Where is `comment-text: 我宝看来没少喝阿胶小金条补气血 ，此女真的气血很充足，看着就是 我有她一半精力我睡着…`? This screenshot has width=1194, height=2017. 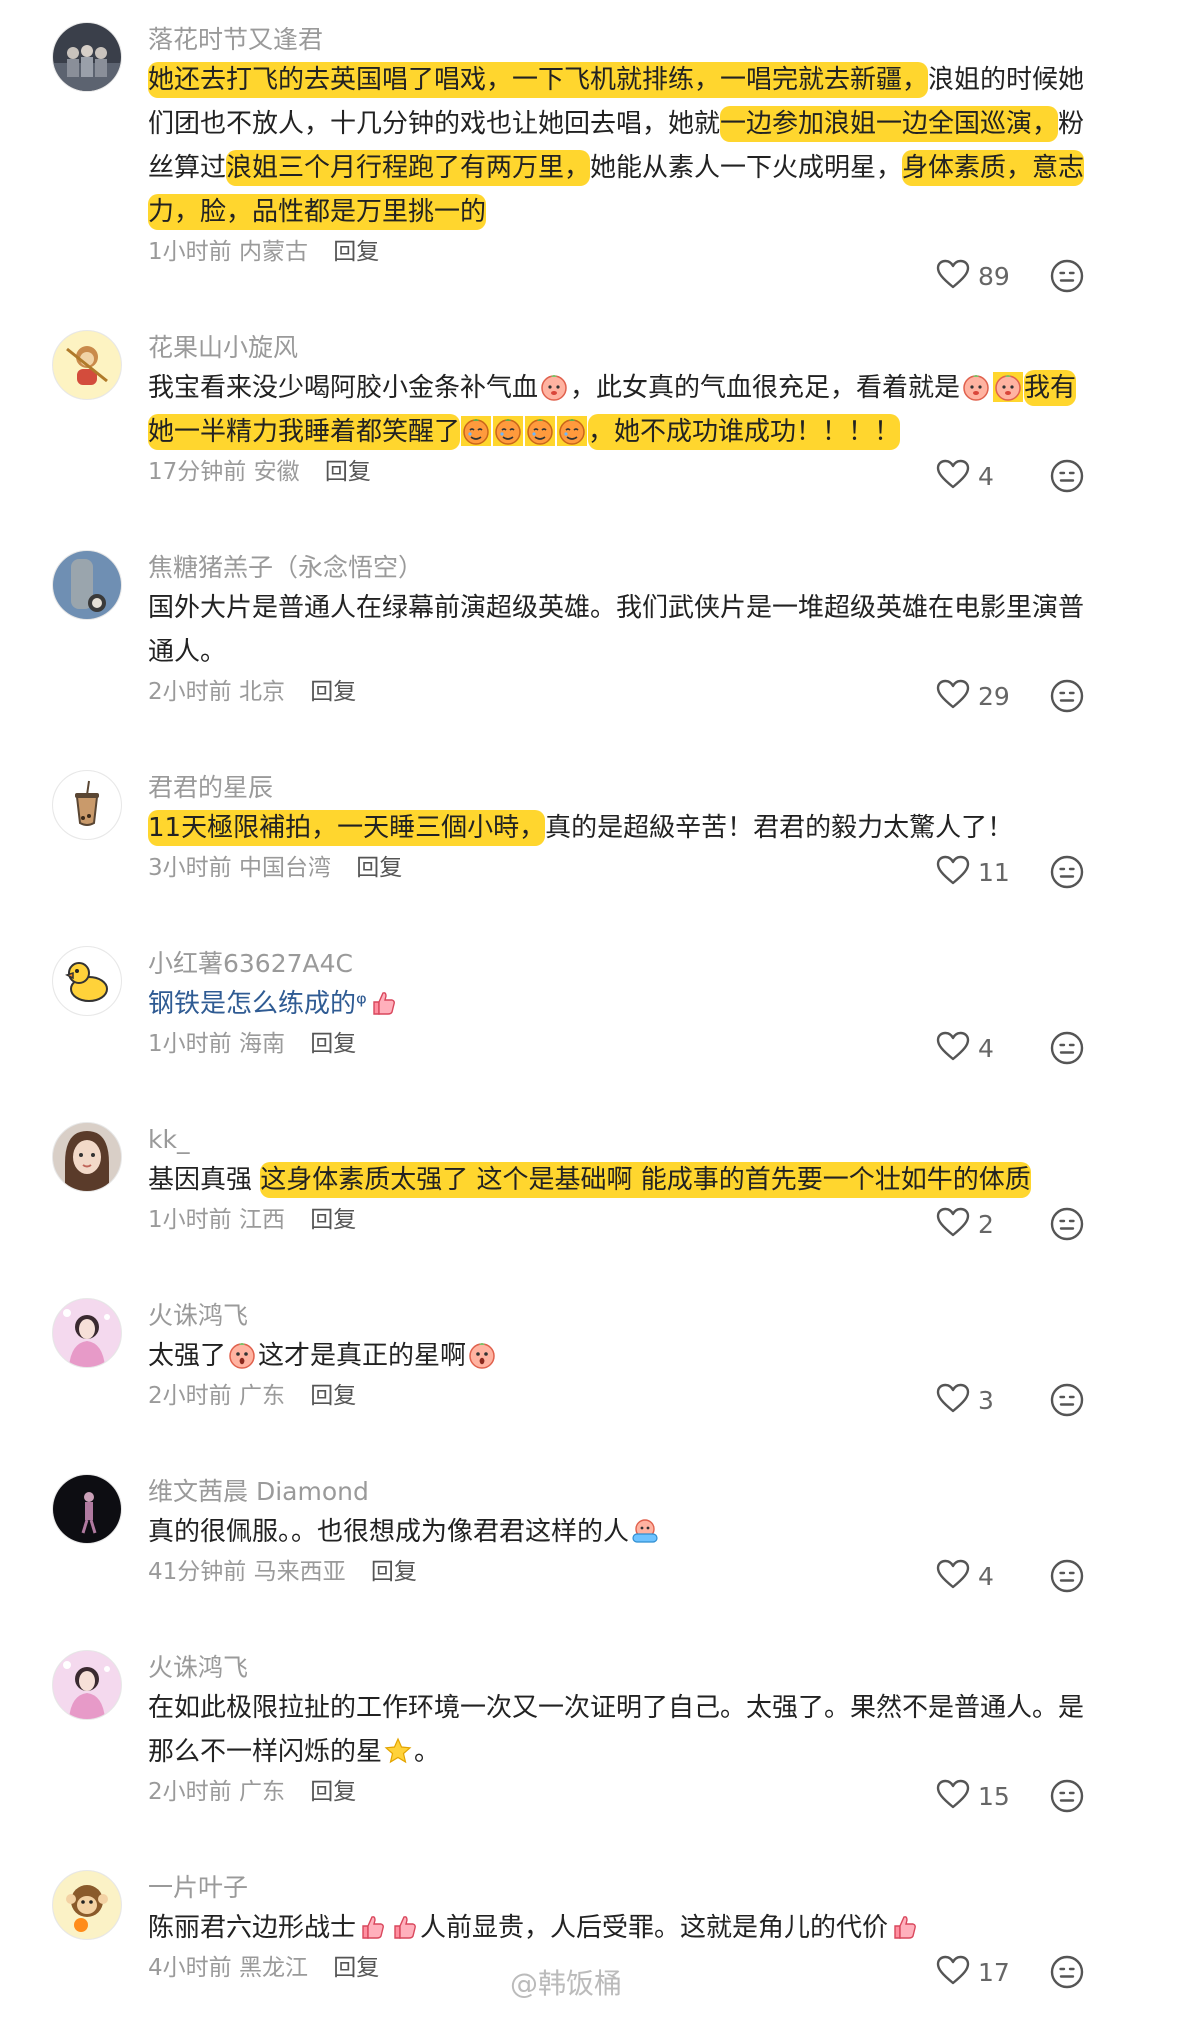 comment-text: 我宝看来没少喝阿胶小金条补气血 ，此女真的气血很充足，看着就是 我有她一半精力我睡着… is located at coordinates (618, 410).